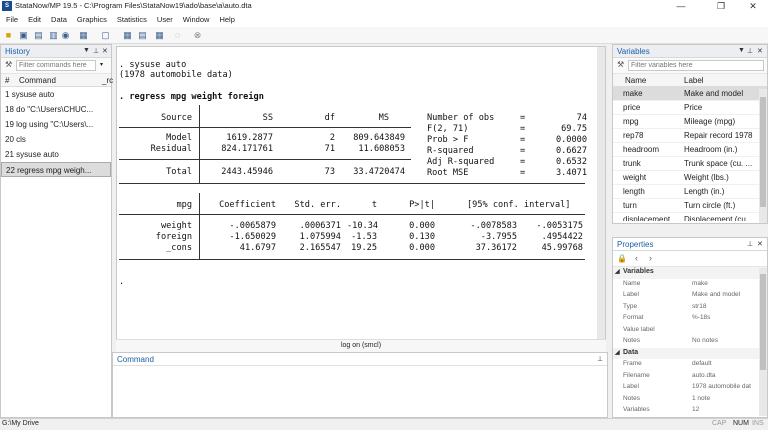 This screenshot has height=430, width=768. What do you see at coordinates (690, 319) in the screenshot?
I see `property-row: Format %-18s` at bounding box center [690, 319].